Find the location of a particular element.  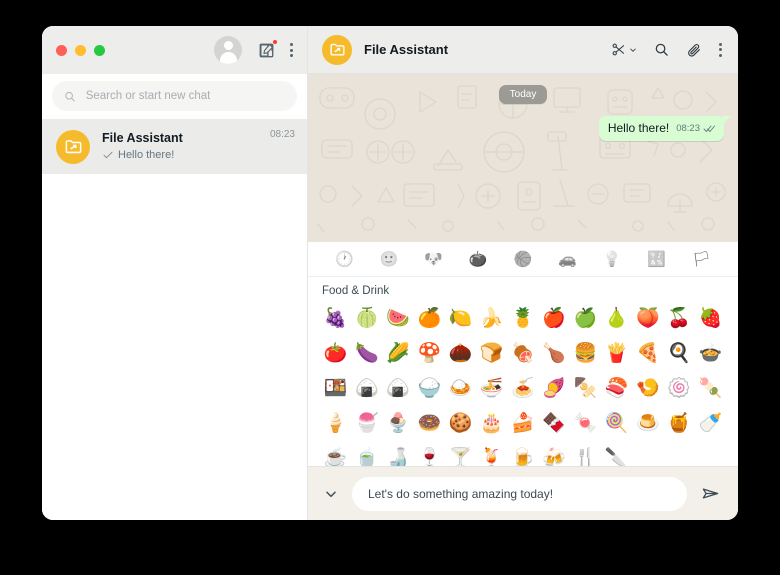

emoji-cell: 🍹 is located at coordinates (491, 454).